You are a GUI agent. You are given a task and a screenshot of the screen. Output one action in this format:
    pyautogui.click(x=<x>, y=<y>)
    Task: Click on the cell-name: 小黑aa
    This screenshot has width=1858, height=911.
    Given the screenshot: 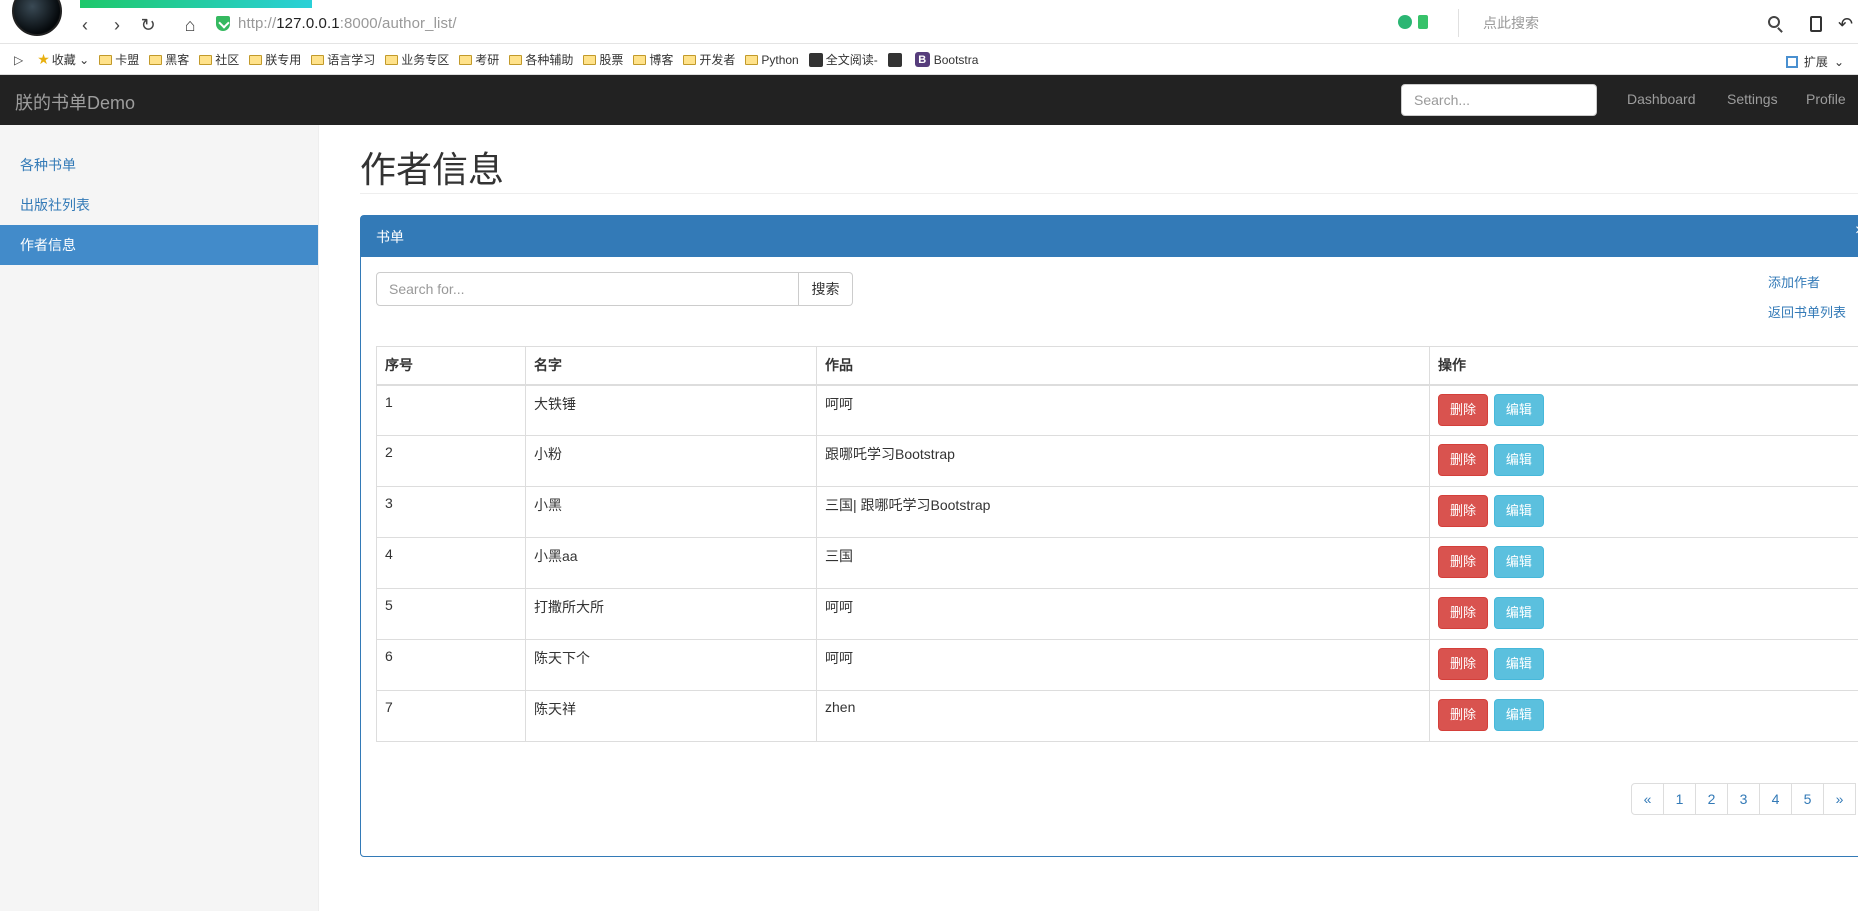 What is the action you would take?
    pyautogui.click(x=671, y=563)
    